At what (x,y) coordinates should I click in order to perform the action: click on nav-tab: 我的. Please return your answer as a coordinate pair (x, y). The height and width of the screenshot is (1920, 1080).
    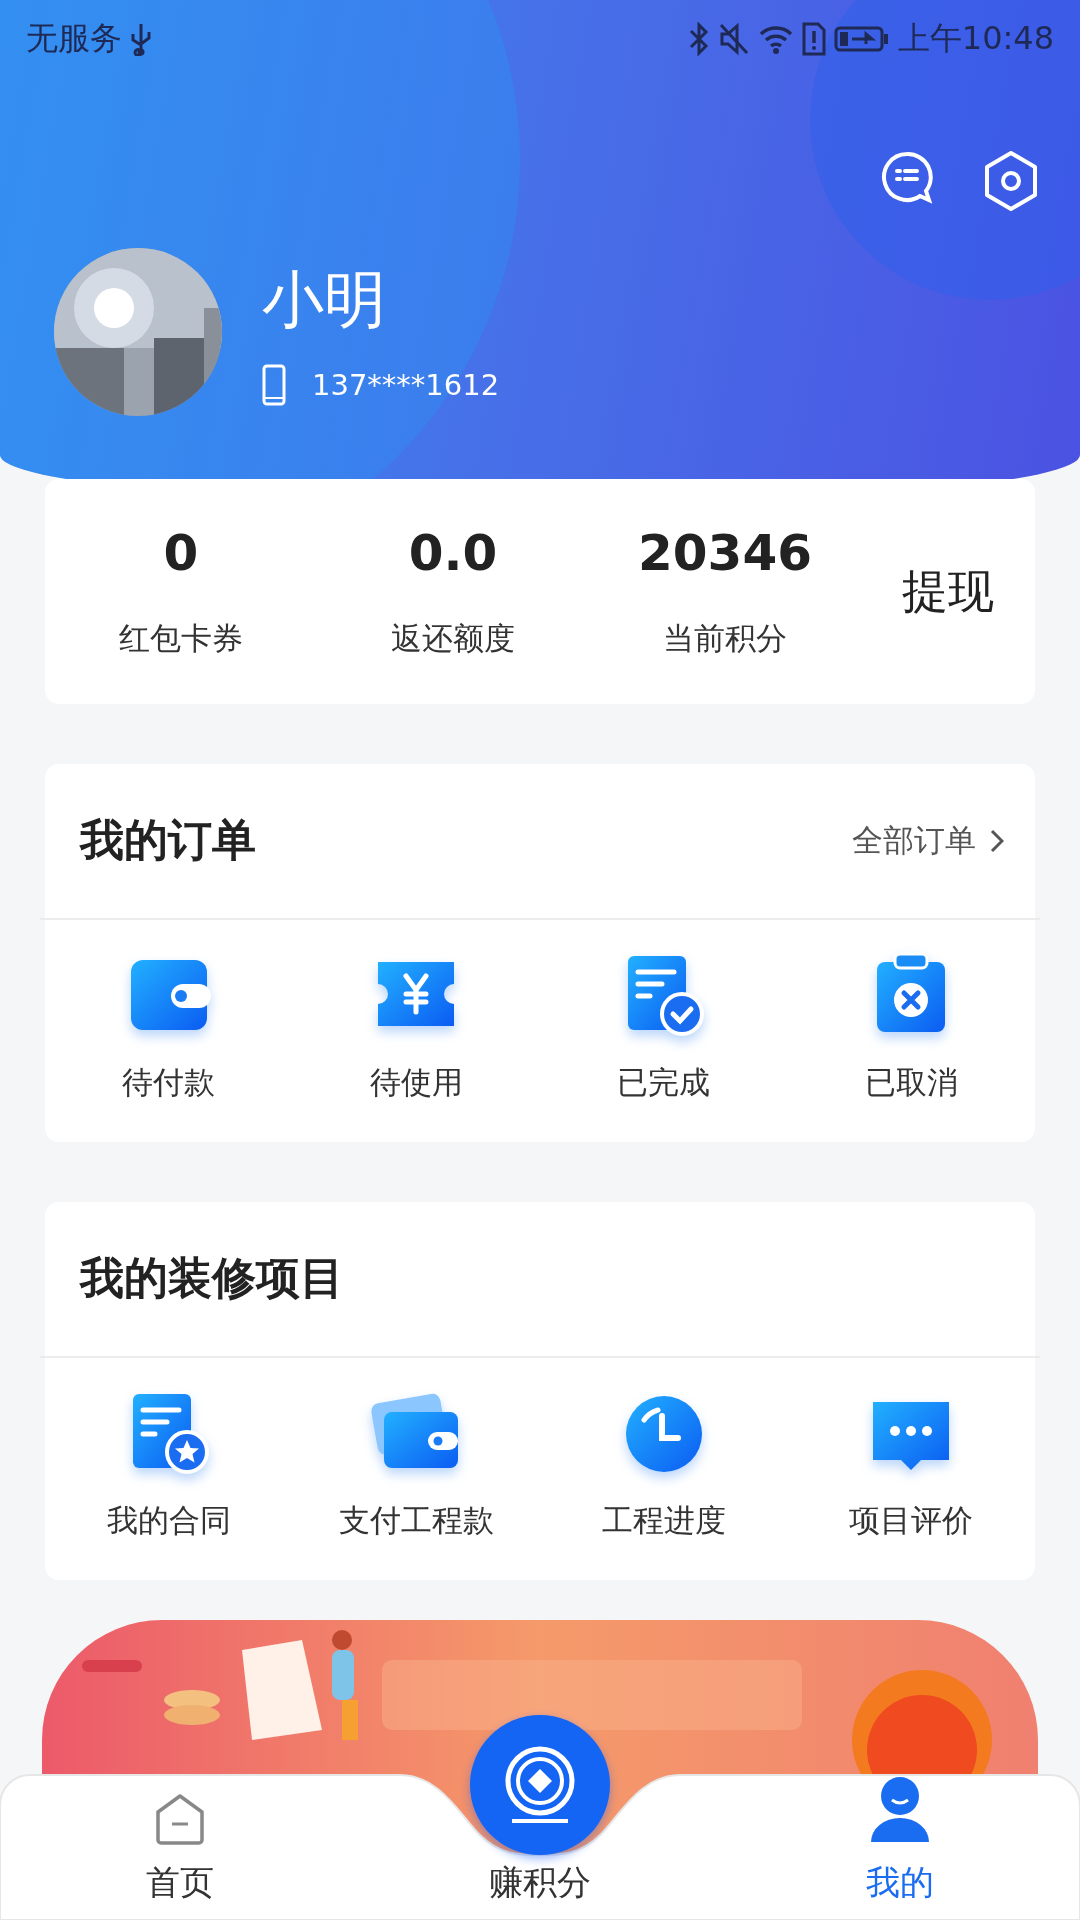
    Looking at the image, I should click on (900, 1847).